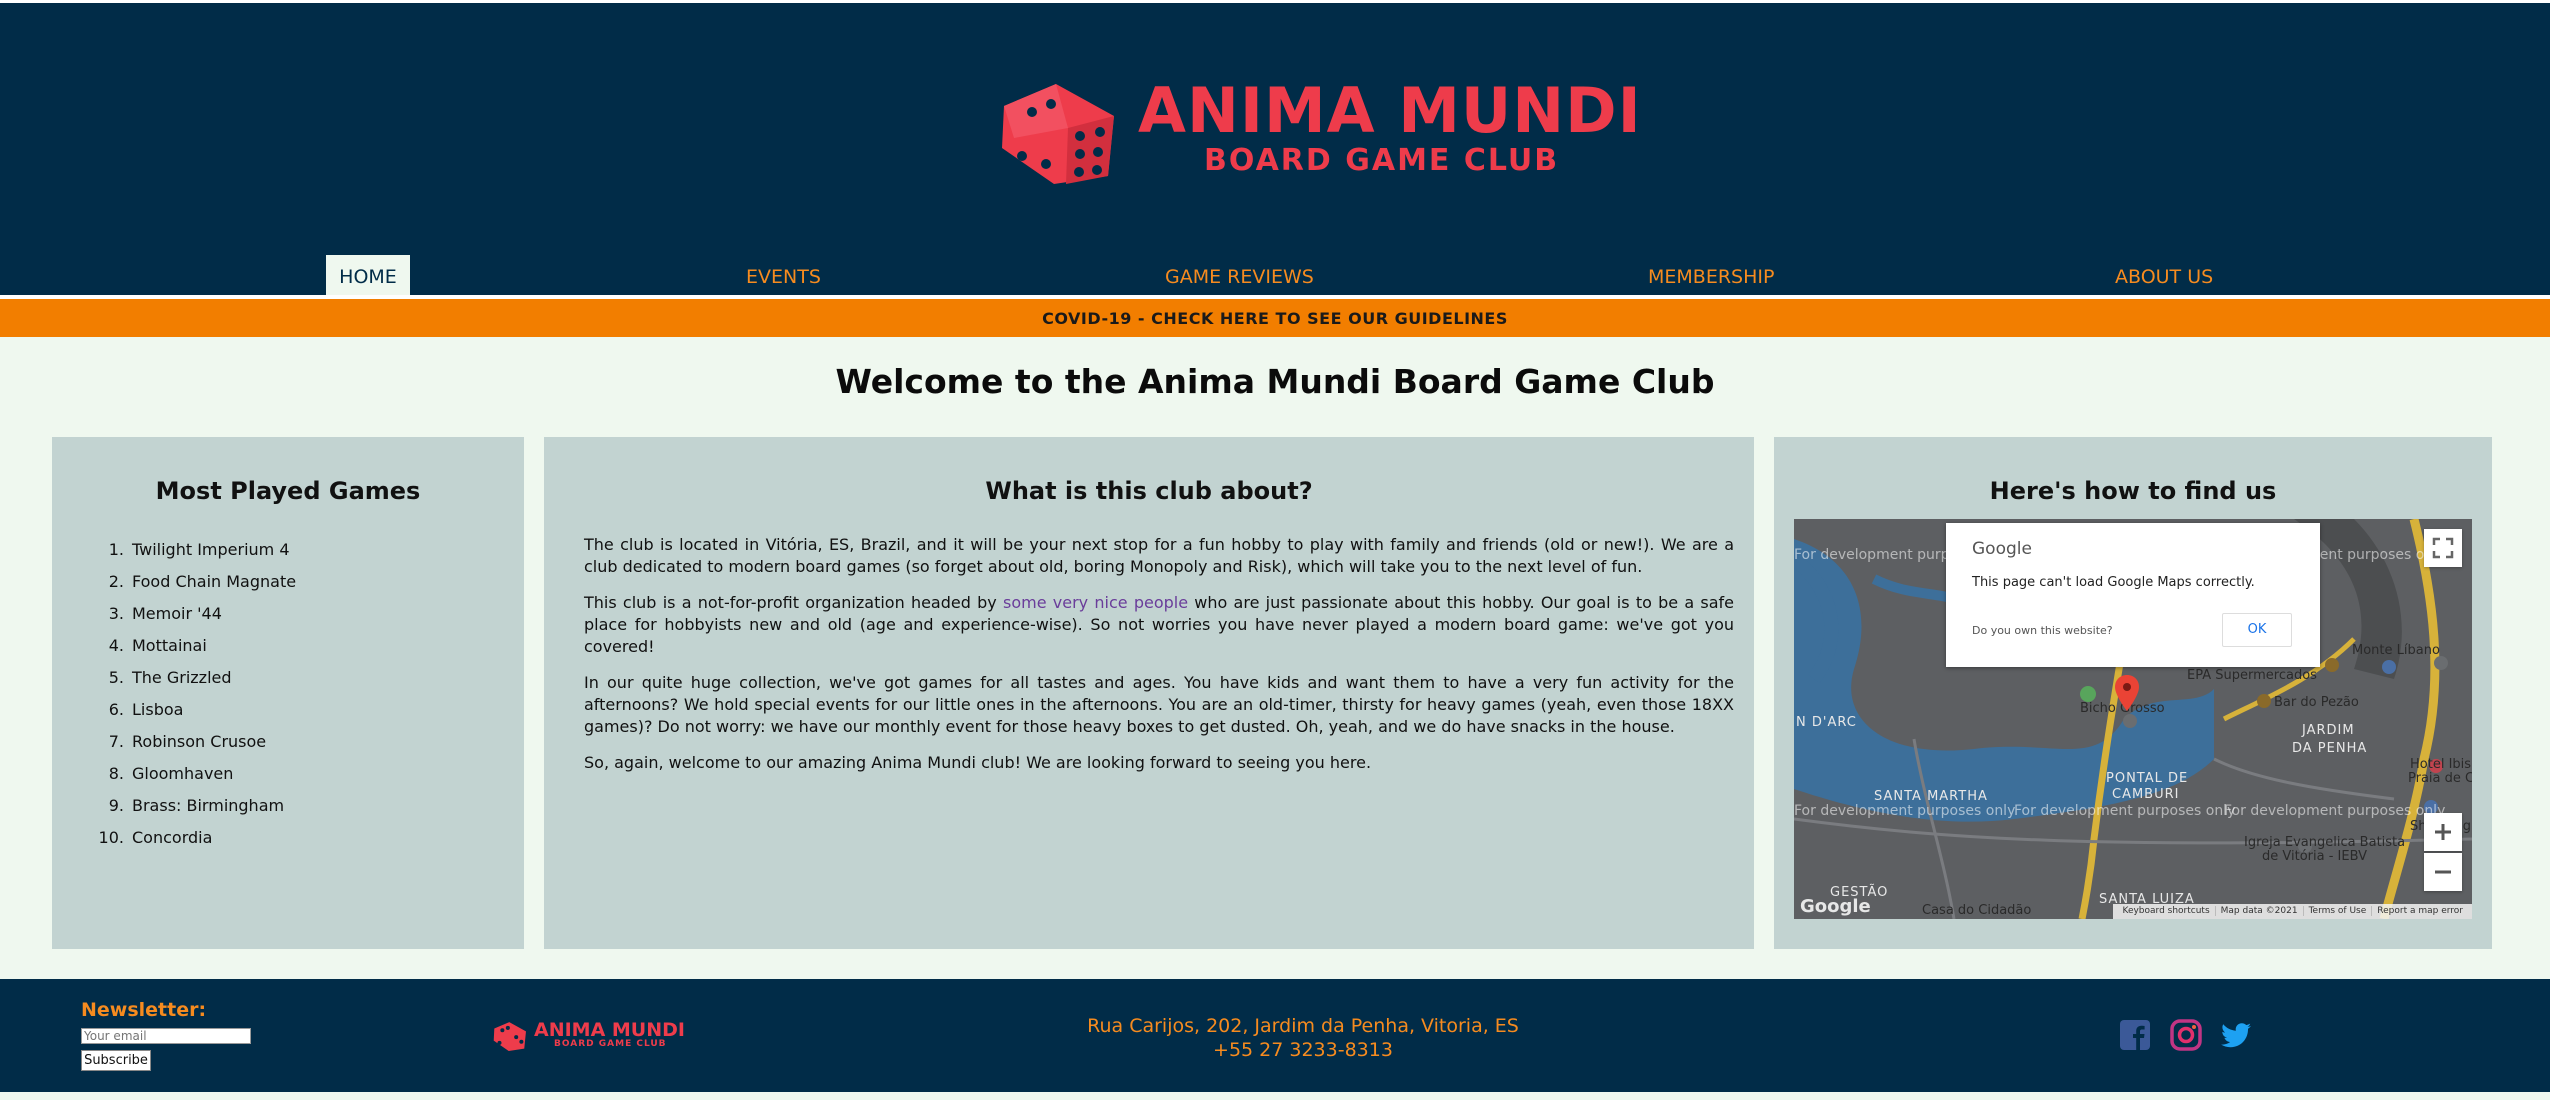 The width and height of the screenshot is (2550, 1100). Describe the element at coordinates (144, 1010) in the screenshot. I see `newsletter-label: Newsletter:` at that location.